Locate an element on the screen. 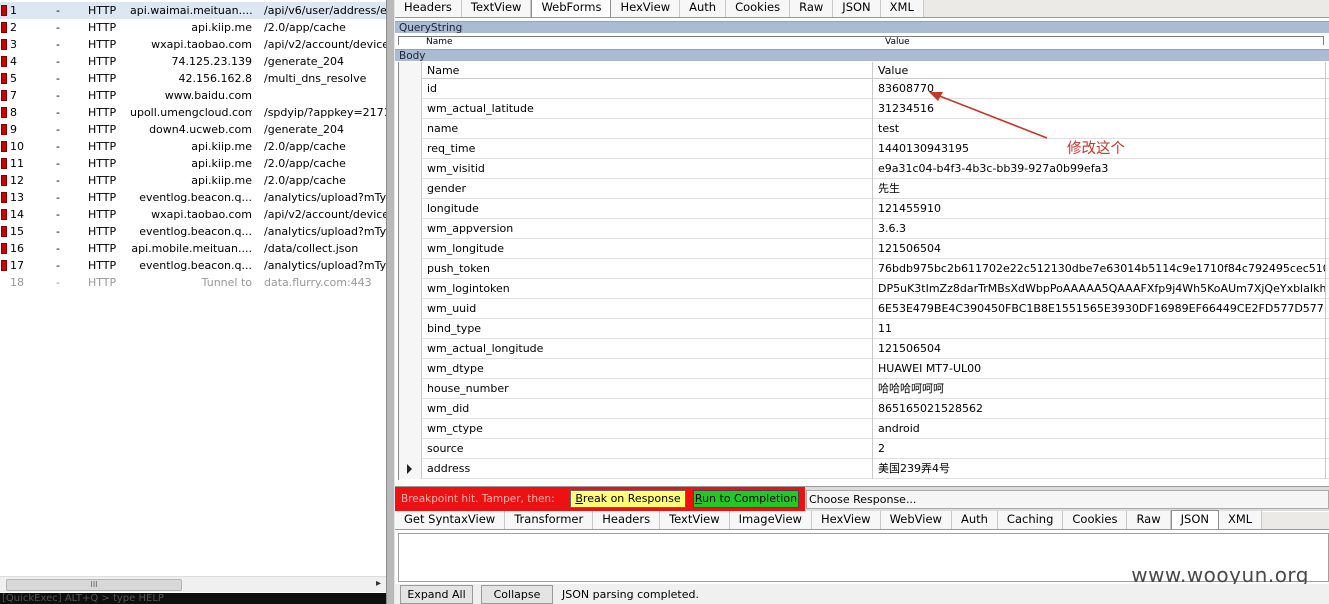 The image size is (1329, 604). form-field-row: bind_type 11 is located at coordinates (864, 329).